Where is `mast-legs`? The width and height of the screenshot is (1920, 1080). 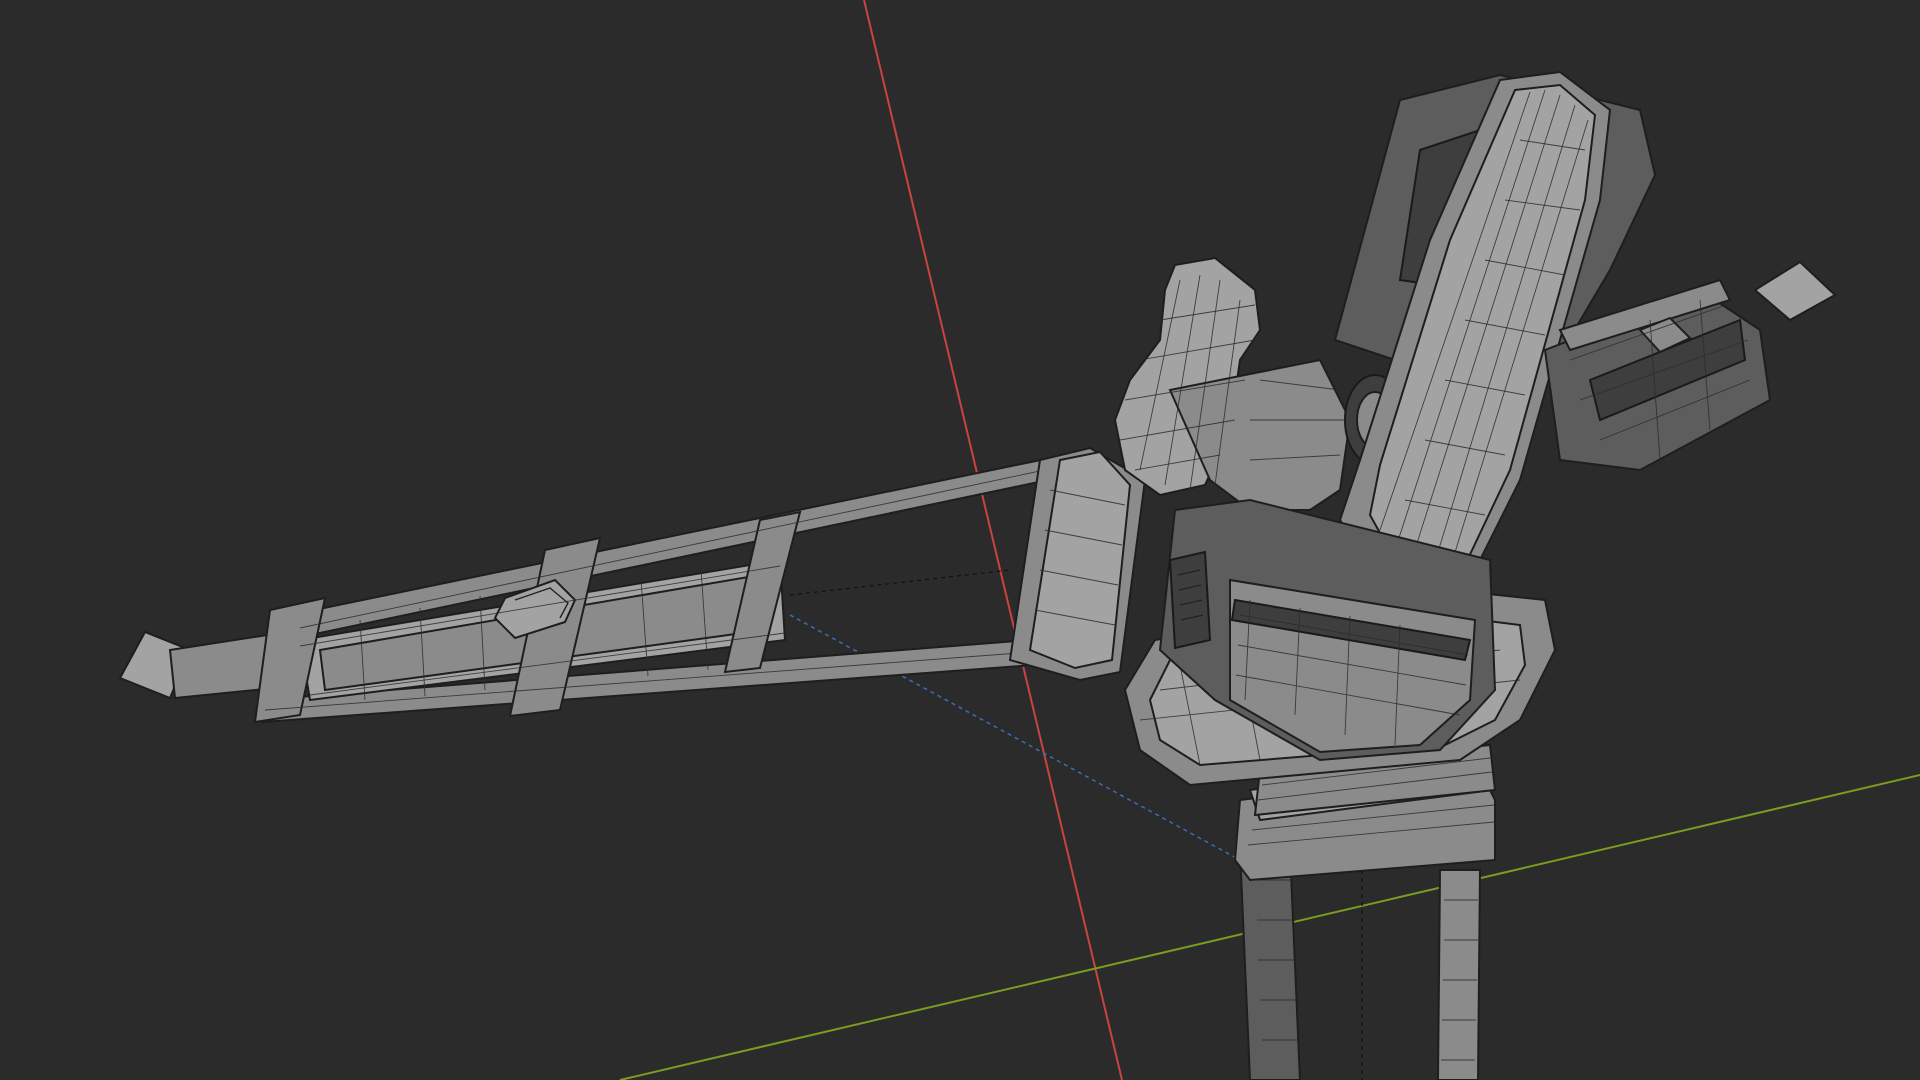
mast-legs is located at coordinates (1360, 964).